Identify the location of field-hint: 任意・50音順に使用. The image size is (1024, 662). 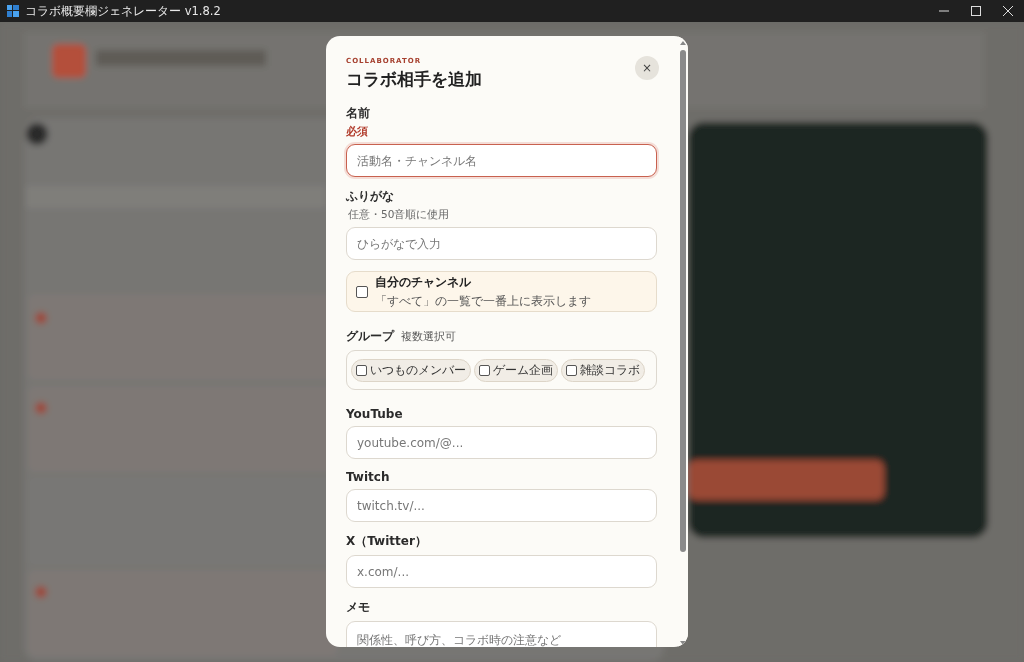
(399, 215).